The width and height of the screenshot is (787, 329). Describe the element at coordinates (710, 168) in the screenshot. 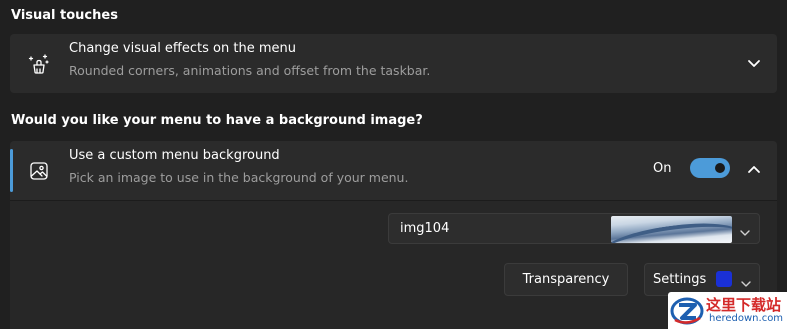

I see `custom-background-toggle` at that location.